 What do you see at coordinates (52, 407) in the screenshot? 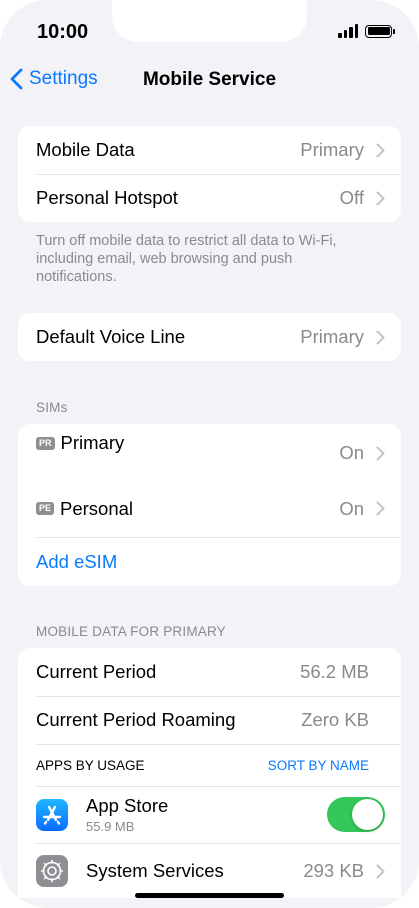
I see `sims-header: SIMs` at bounding box center [52, 407].